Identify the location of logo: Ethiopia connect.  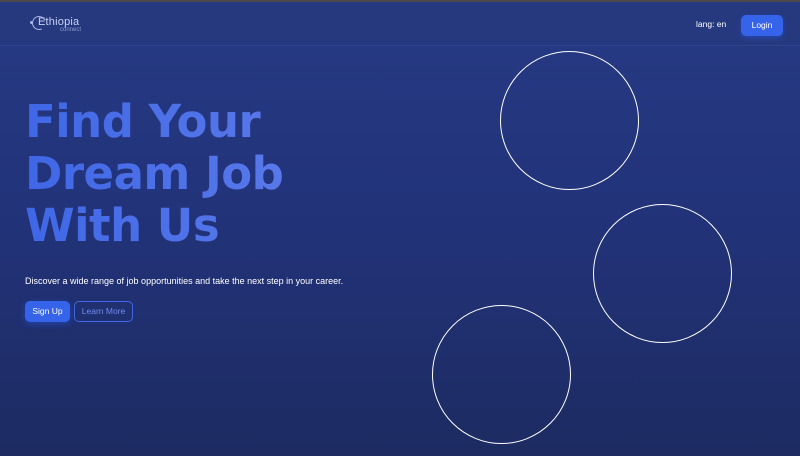
(60, 25).